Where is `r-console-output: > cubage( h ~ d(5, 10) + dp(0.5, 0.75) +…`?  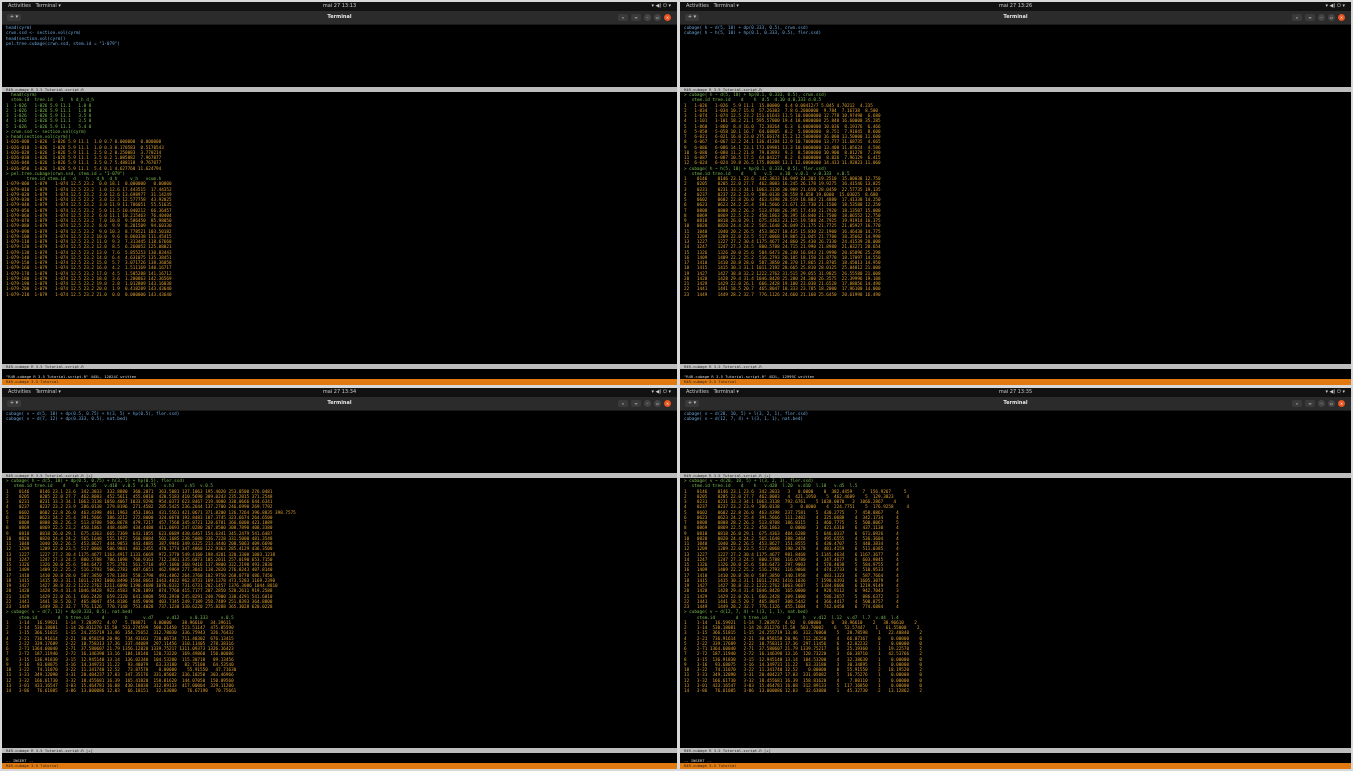 r-console-output: > cubage( h ~ d(5, 10) + dp(0.5, 0.75) +… is located at coordinates (339, 586).